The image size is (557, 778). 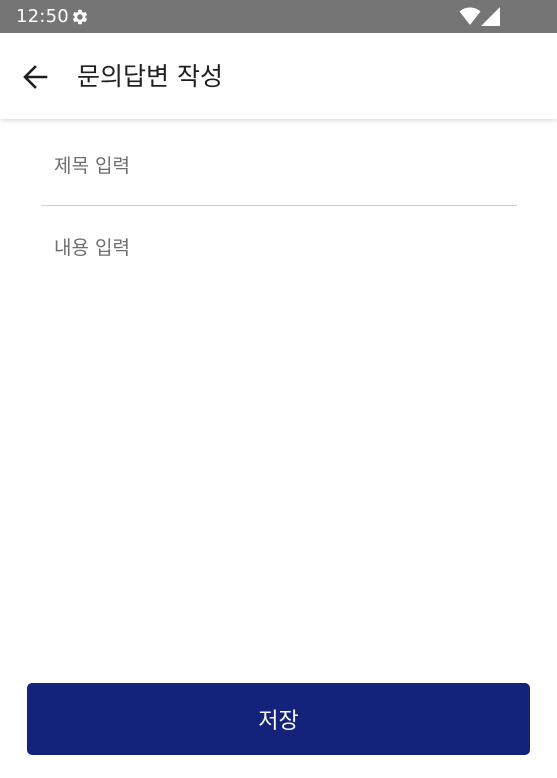 I want to click on arrow-left-icon, so click(x=35, y=77).